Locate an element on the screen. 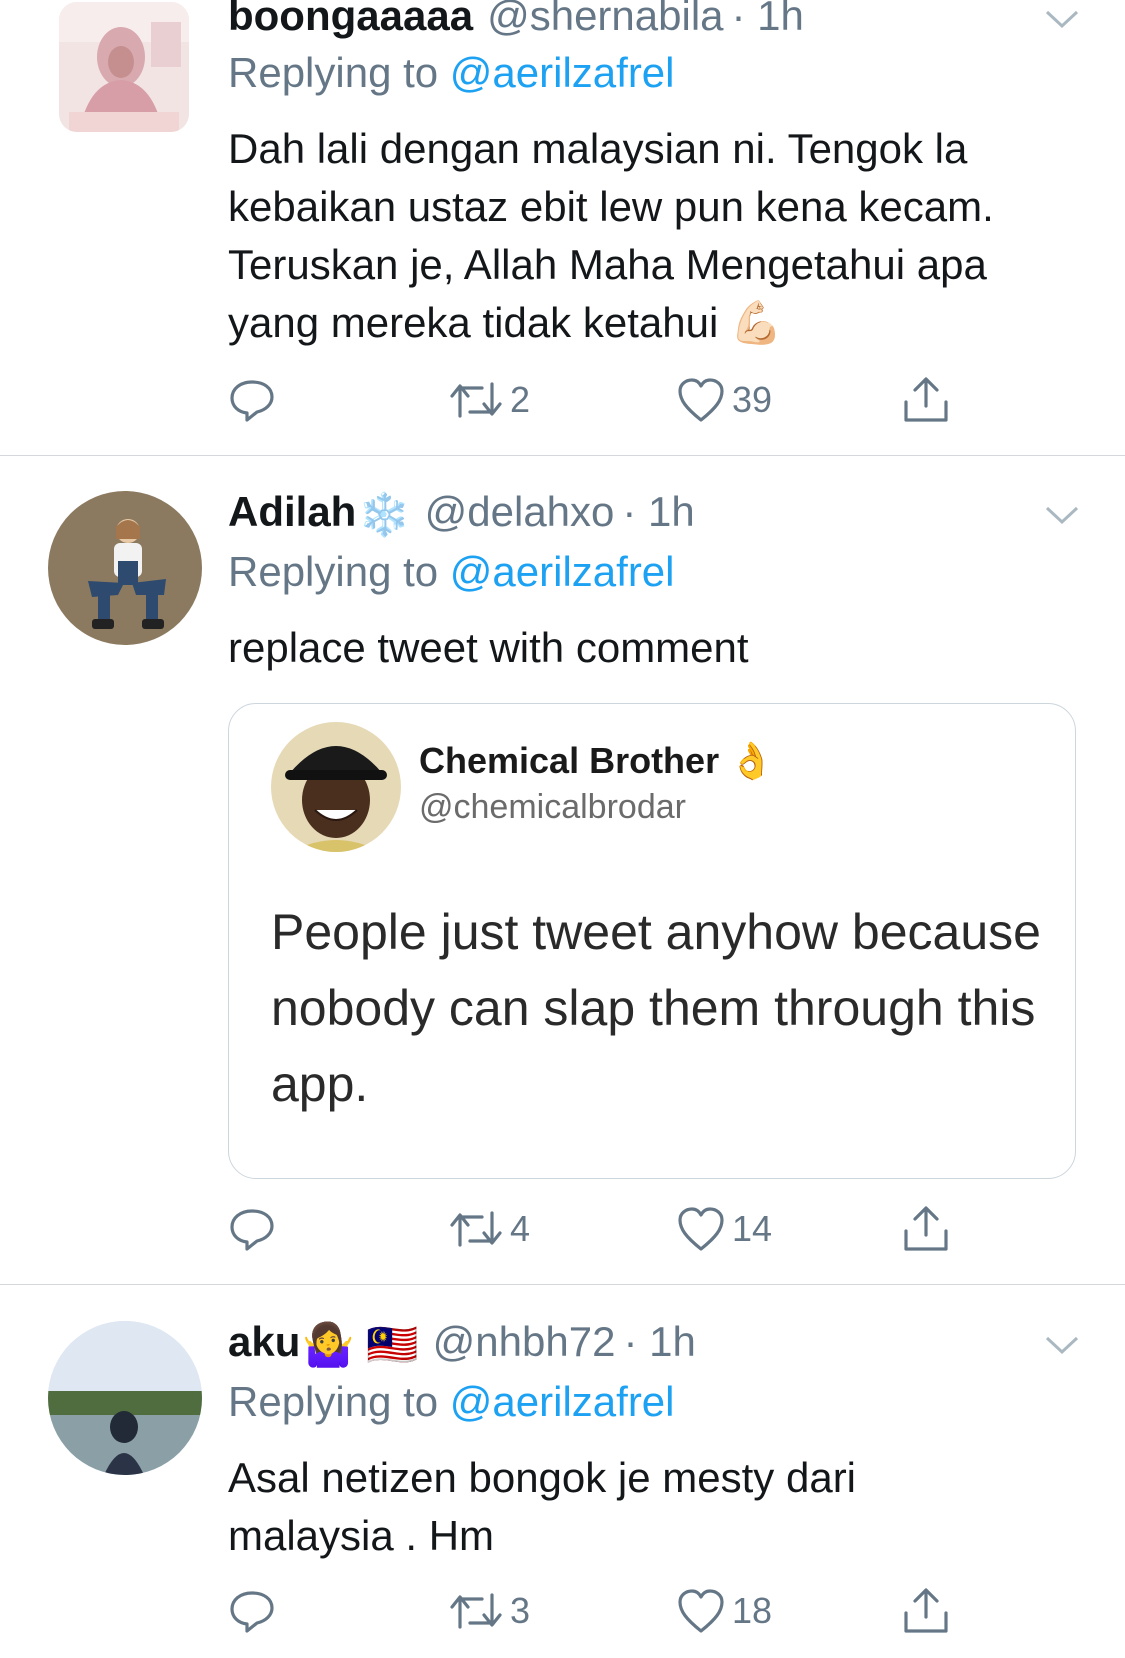 This screenshot has width=1125, height=1658. retweet-button: 3 is located at coordinates (489, 1611).